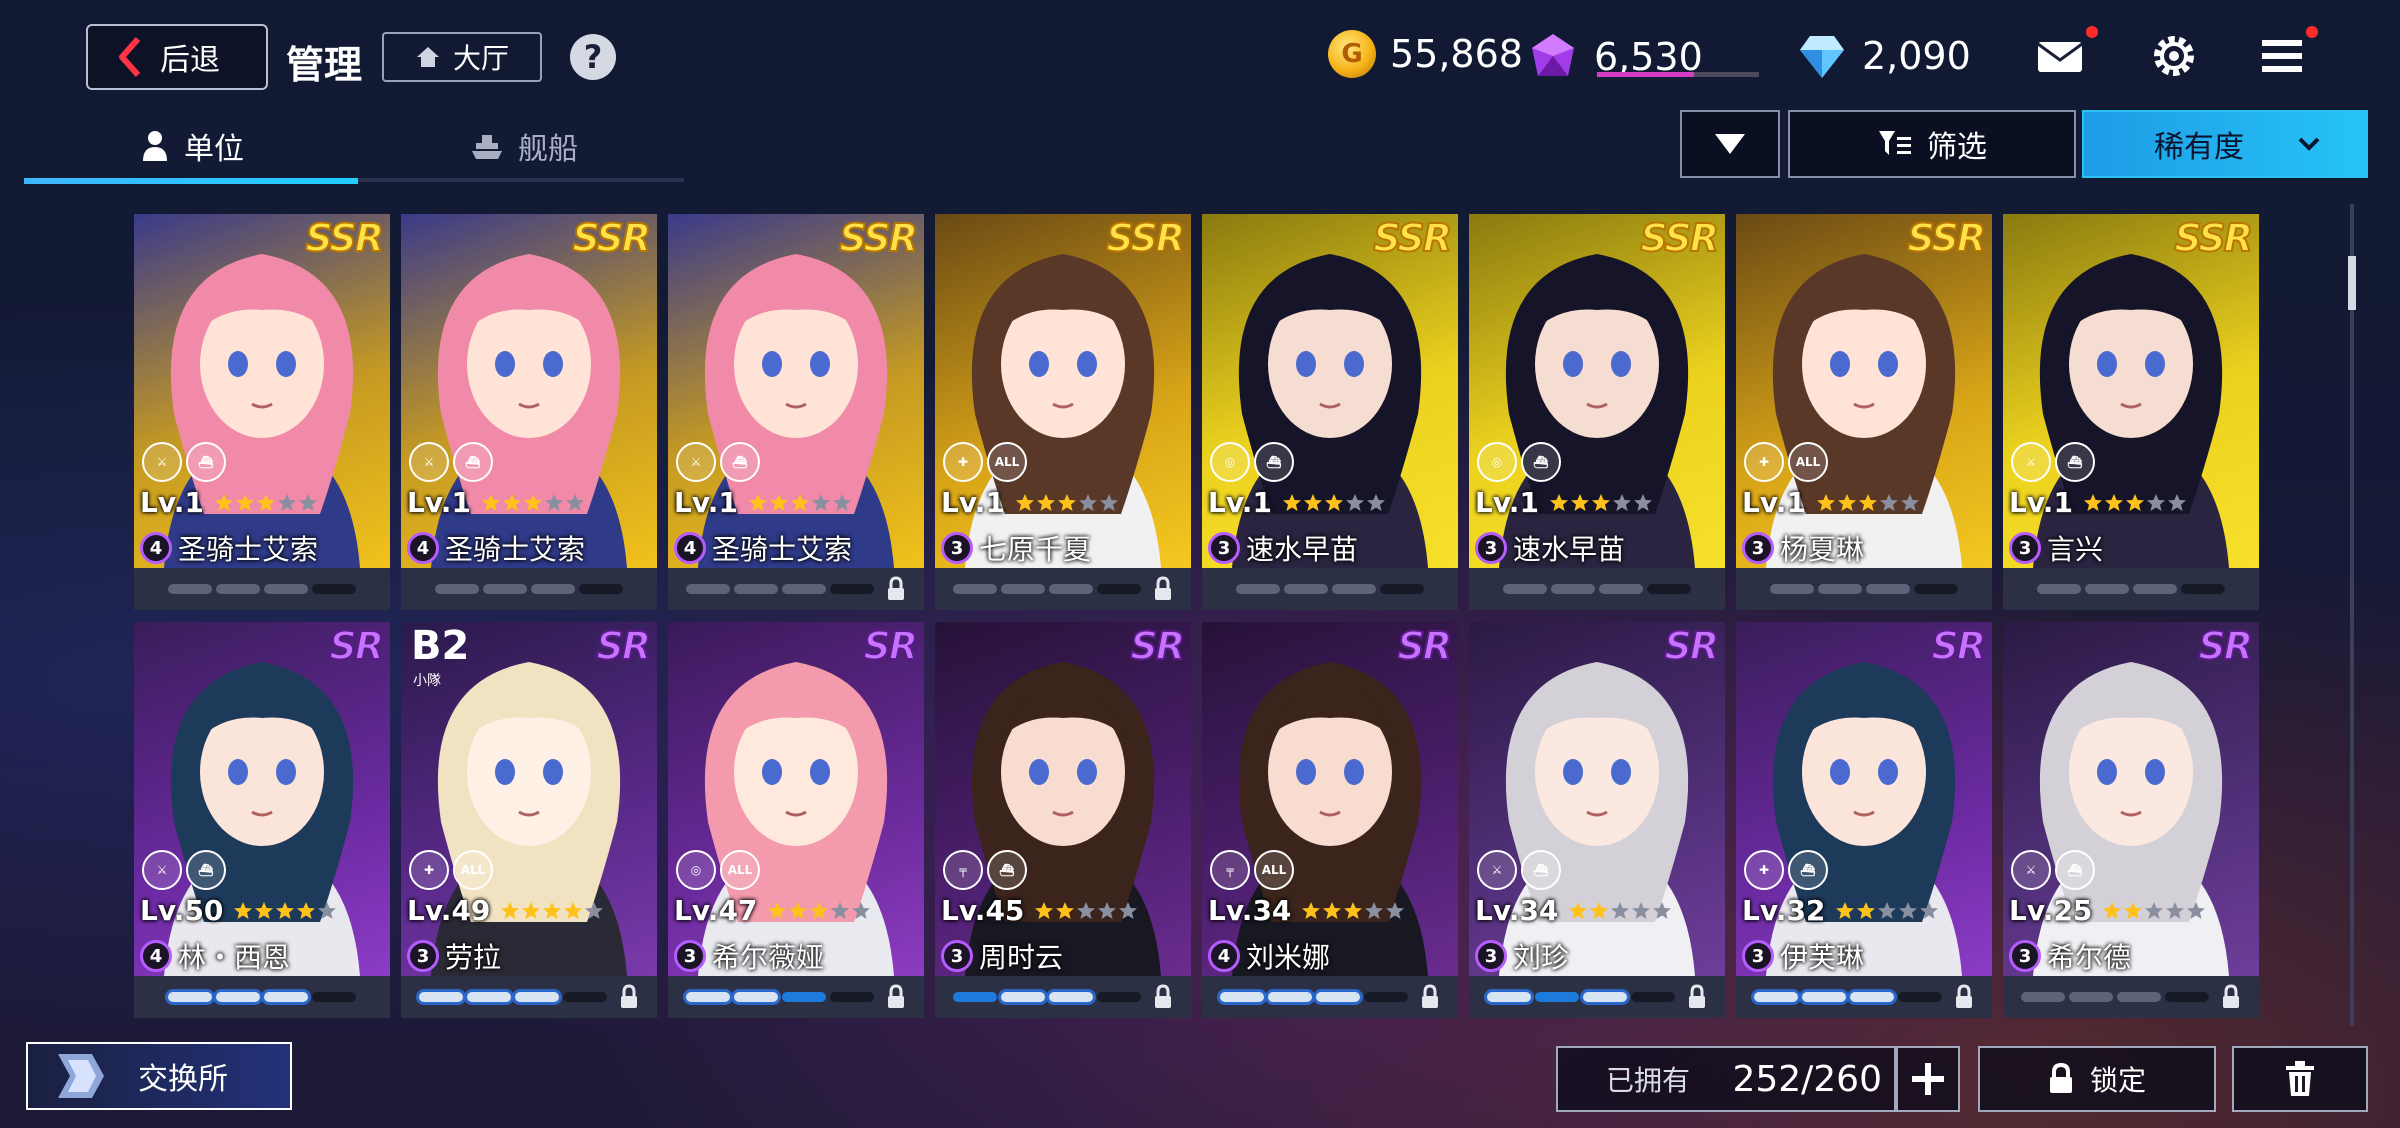 The height and width of the screenshot is (1128, 2400). Describe the element at coordinates (324, 65) in the screenshot. I see `page-title: 管理` at that location.